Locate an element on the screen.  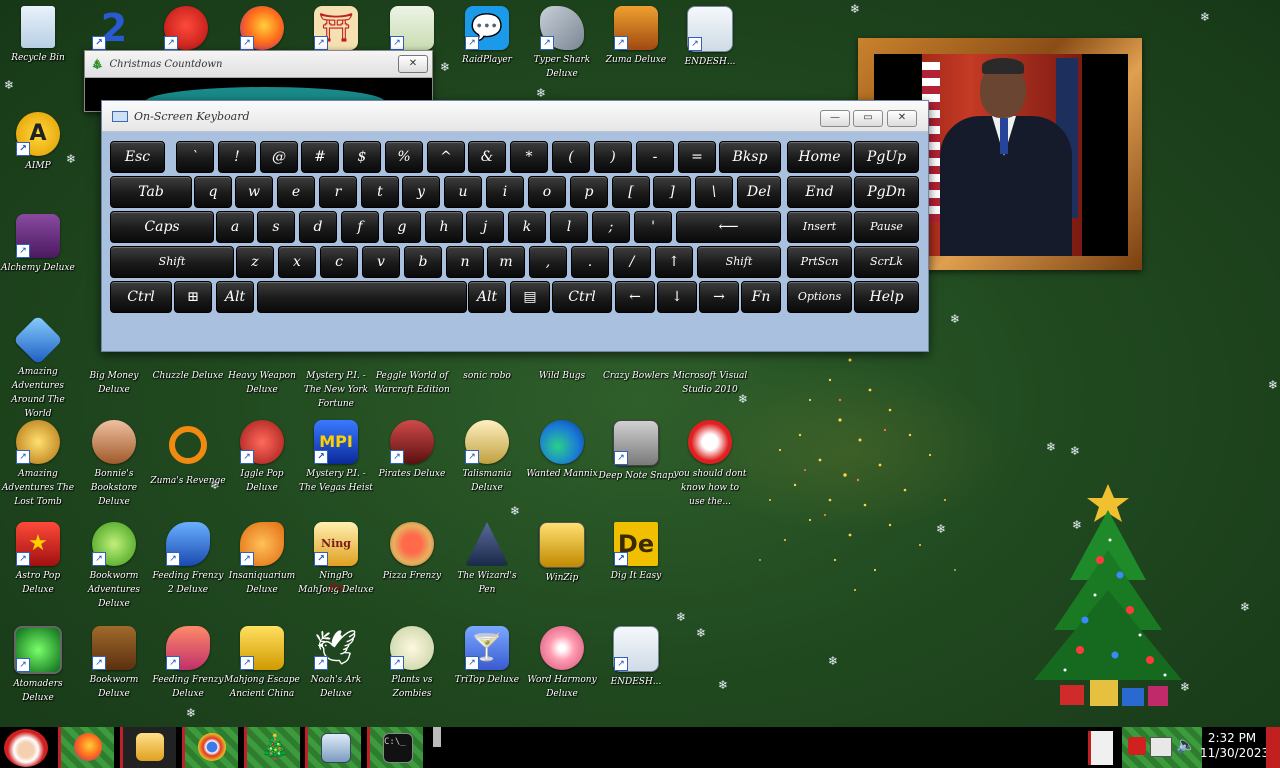
desktop-icon-mahjong-escape: ↗ Mahjong Escape Ancient China is located at coordinates (262, 663).